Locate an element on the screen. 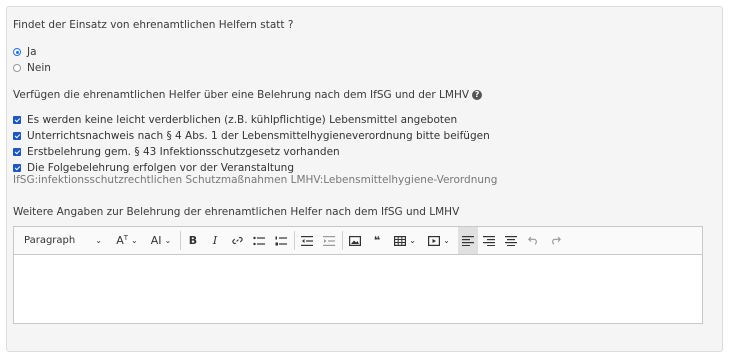 Image resolution: width=729 pixels, height=359 pixels. bullet-list-button is located at coordinates (259, 240).